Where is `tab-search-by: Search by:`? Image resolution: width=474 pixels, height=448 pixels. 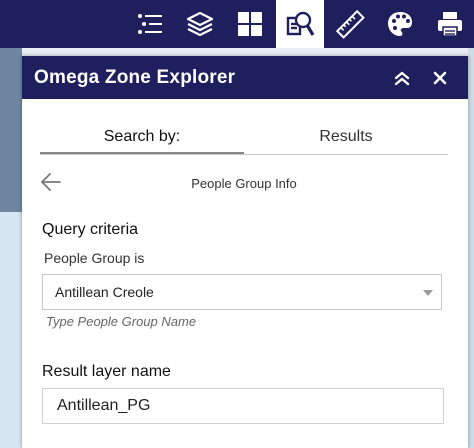 tab-search-by: Search by: is located at coordinates (142, 139).